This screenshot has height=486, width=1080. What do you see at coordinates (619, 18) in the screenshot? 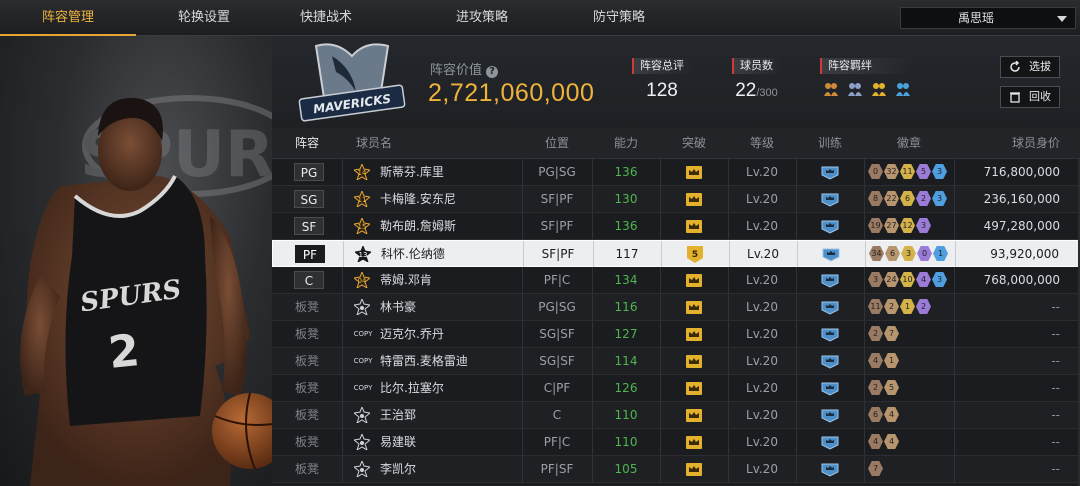
I see `tab-defense: 防守策略` at bounding box center [619, 18].